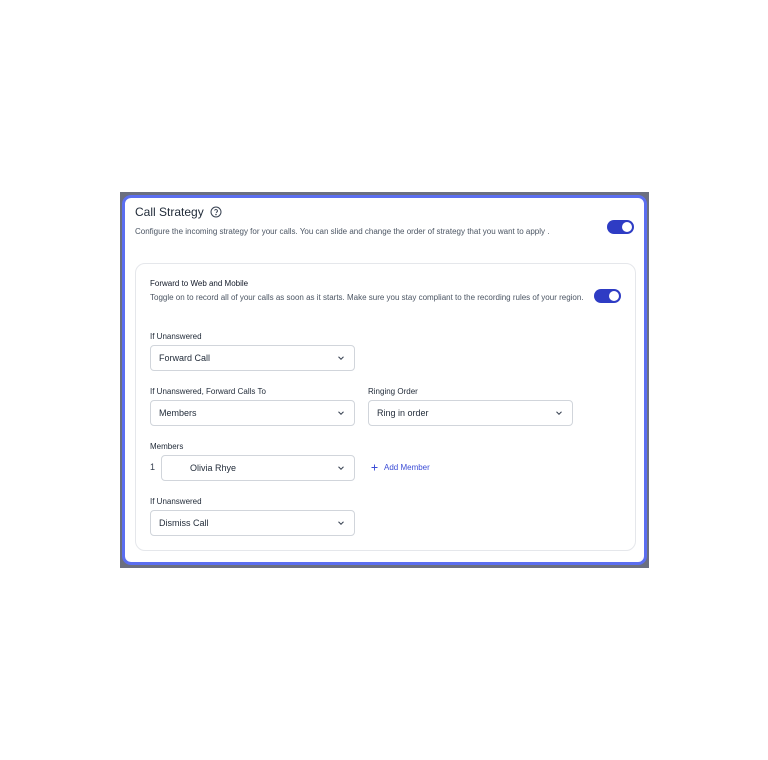  What do you see at coordinates (213, 468) in the screenshot?
I see `member-name: Olivia Rhye` at bounding box center [213, 468].